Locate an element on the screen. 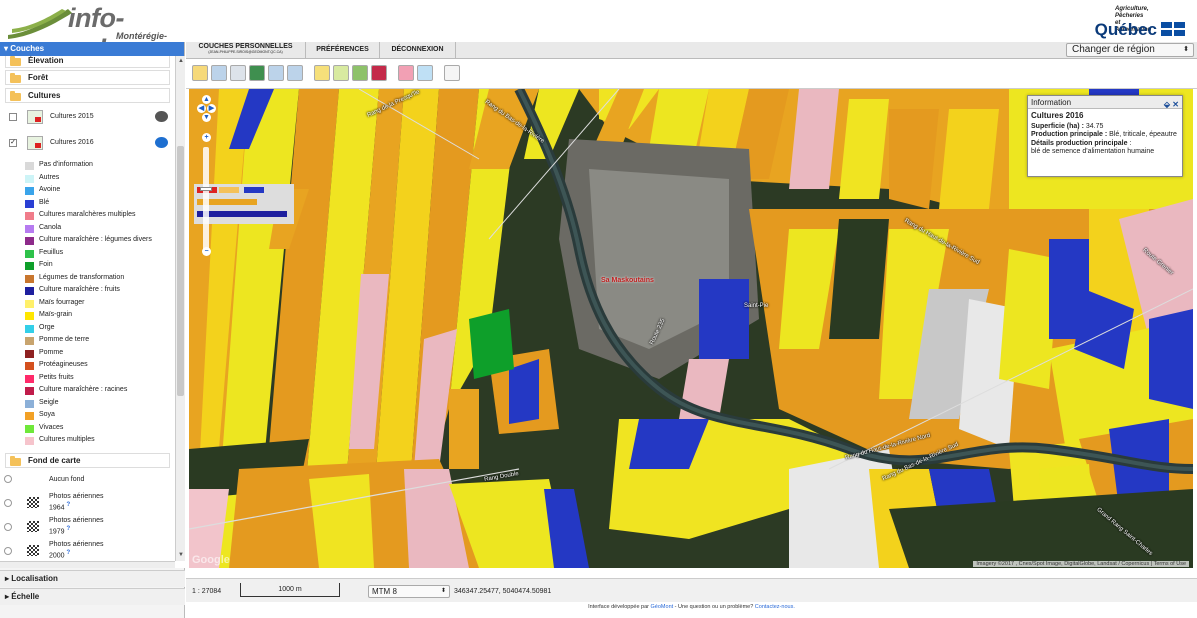 The width and height of the screenshot is (1197, 618). legend-label: Feuillus is located at coordinates (51, 252).